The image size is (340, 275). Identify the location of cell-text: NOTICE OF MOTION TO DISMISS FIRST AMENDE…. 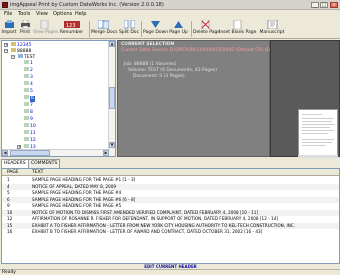
(145, 212).